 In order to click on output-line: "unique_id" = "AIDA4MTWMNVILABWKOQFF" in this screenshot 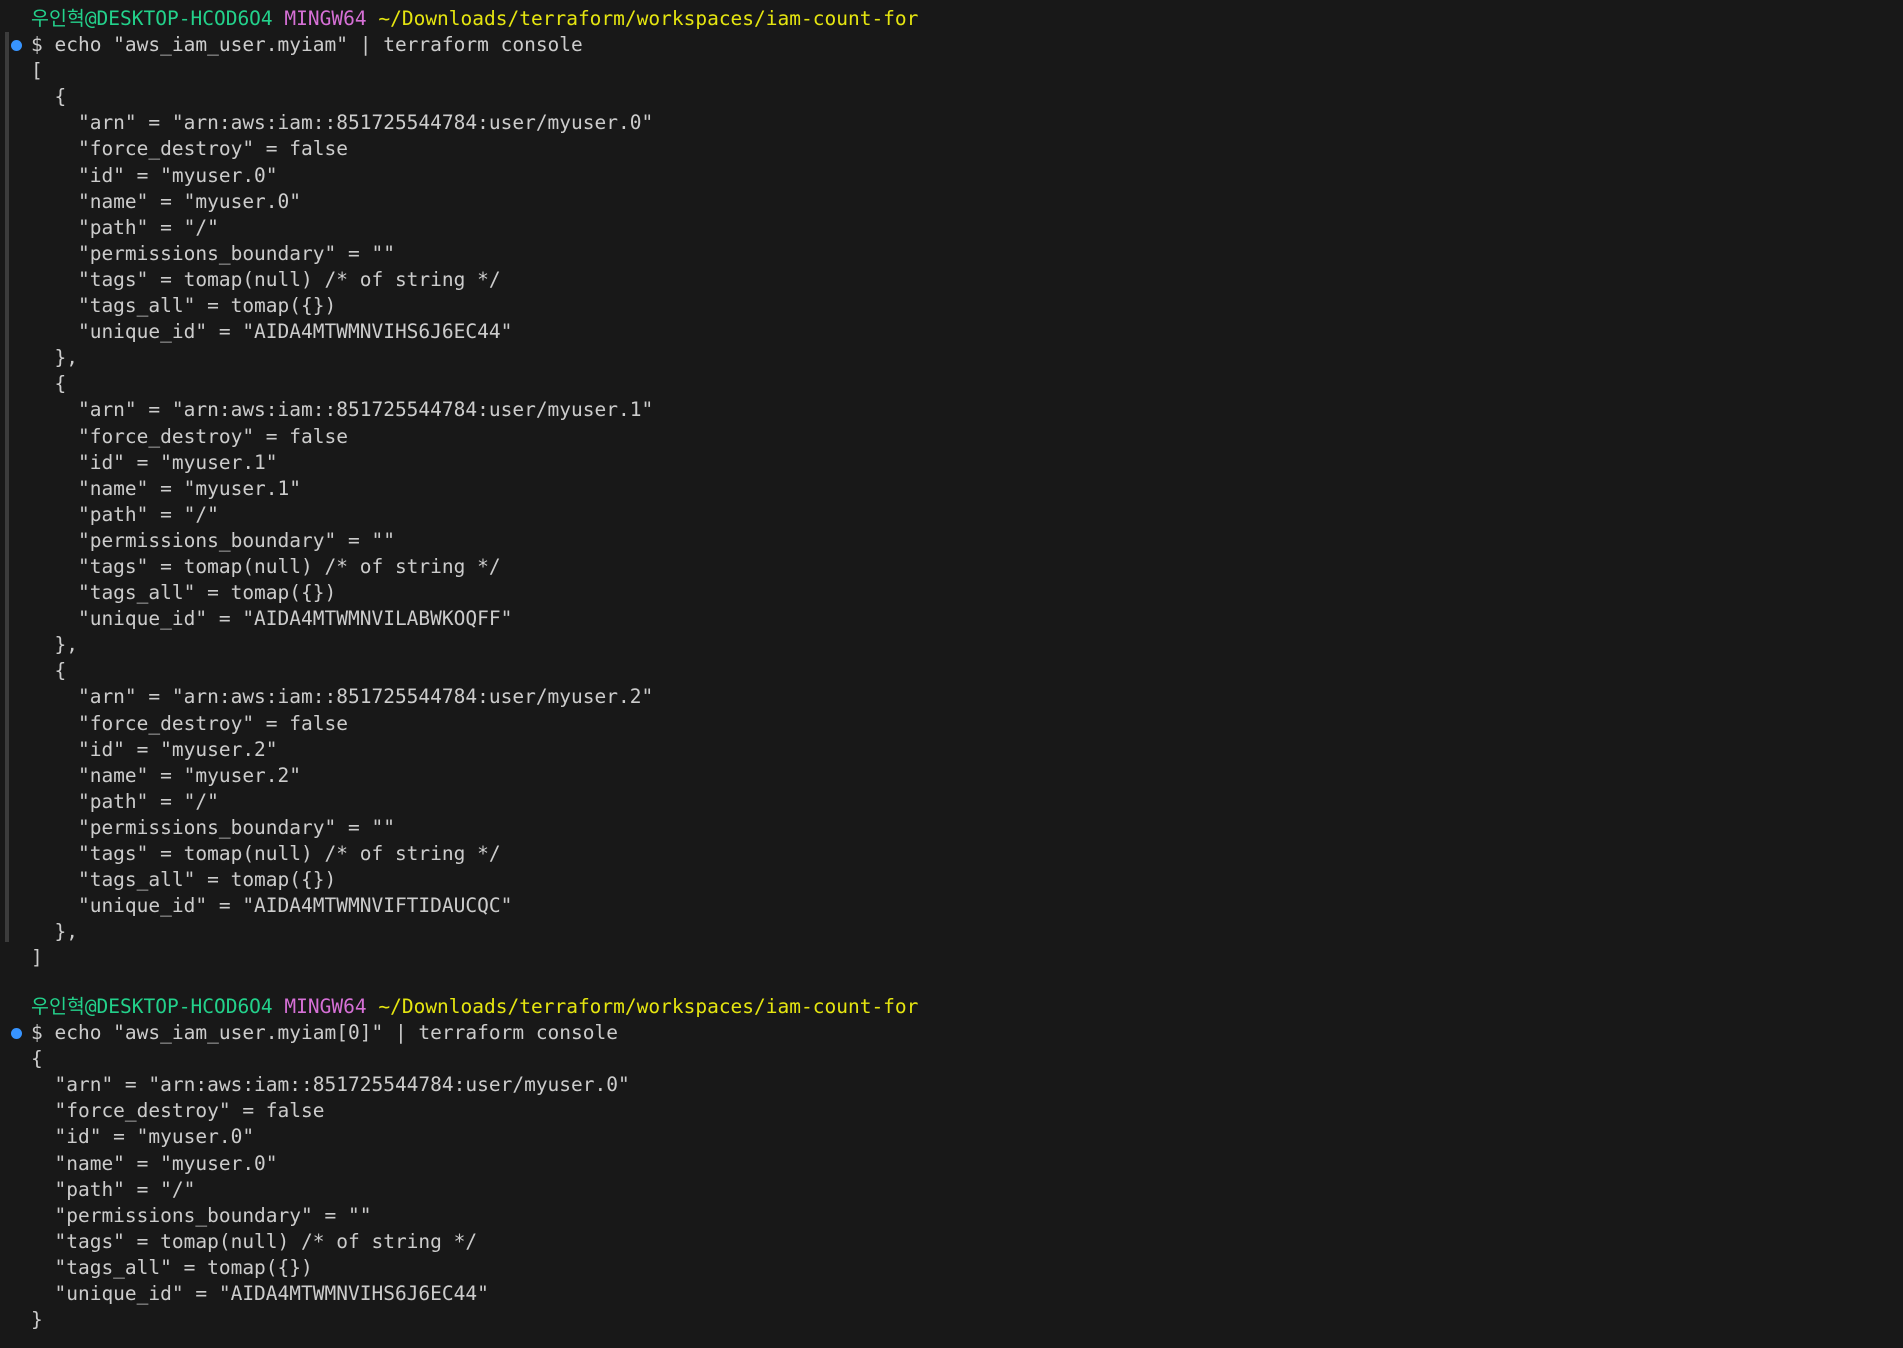, I will do `click(272, 619)`.